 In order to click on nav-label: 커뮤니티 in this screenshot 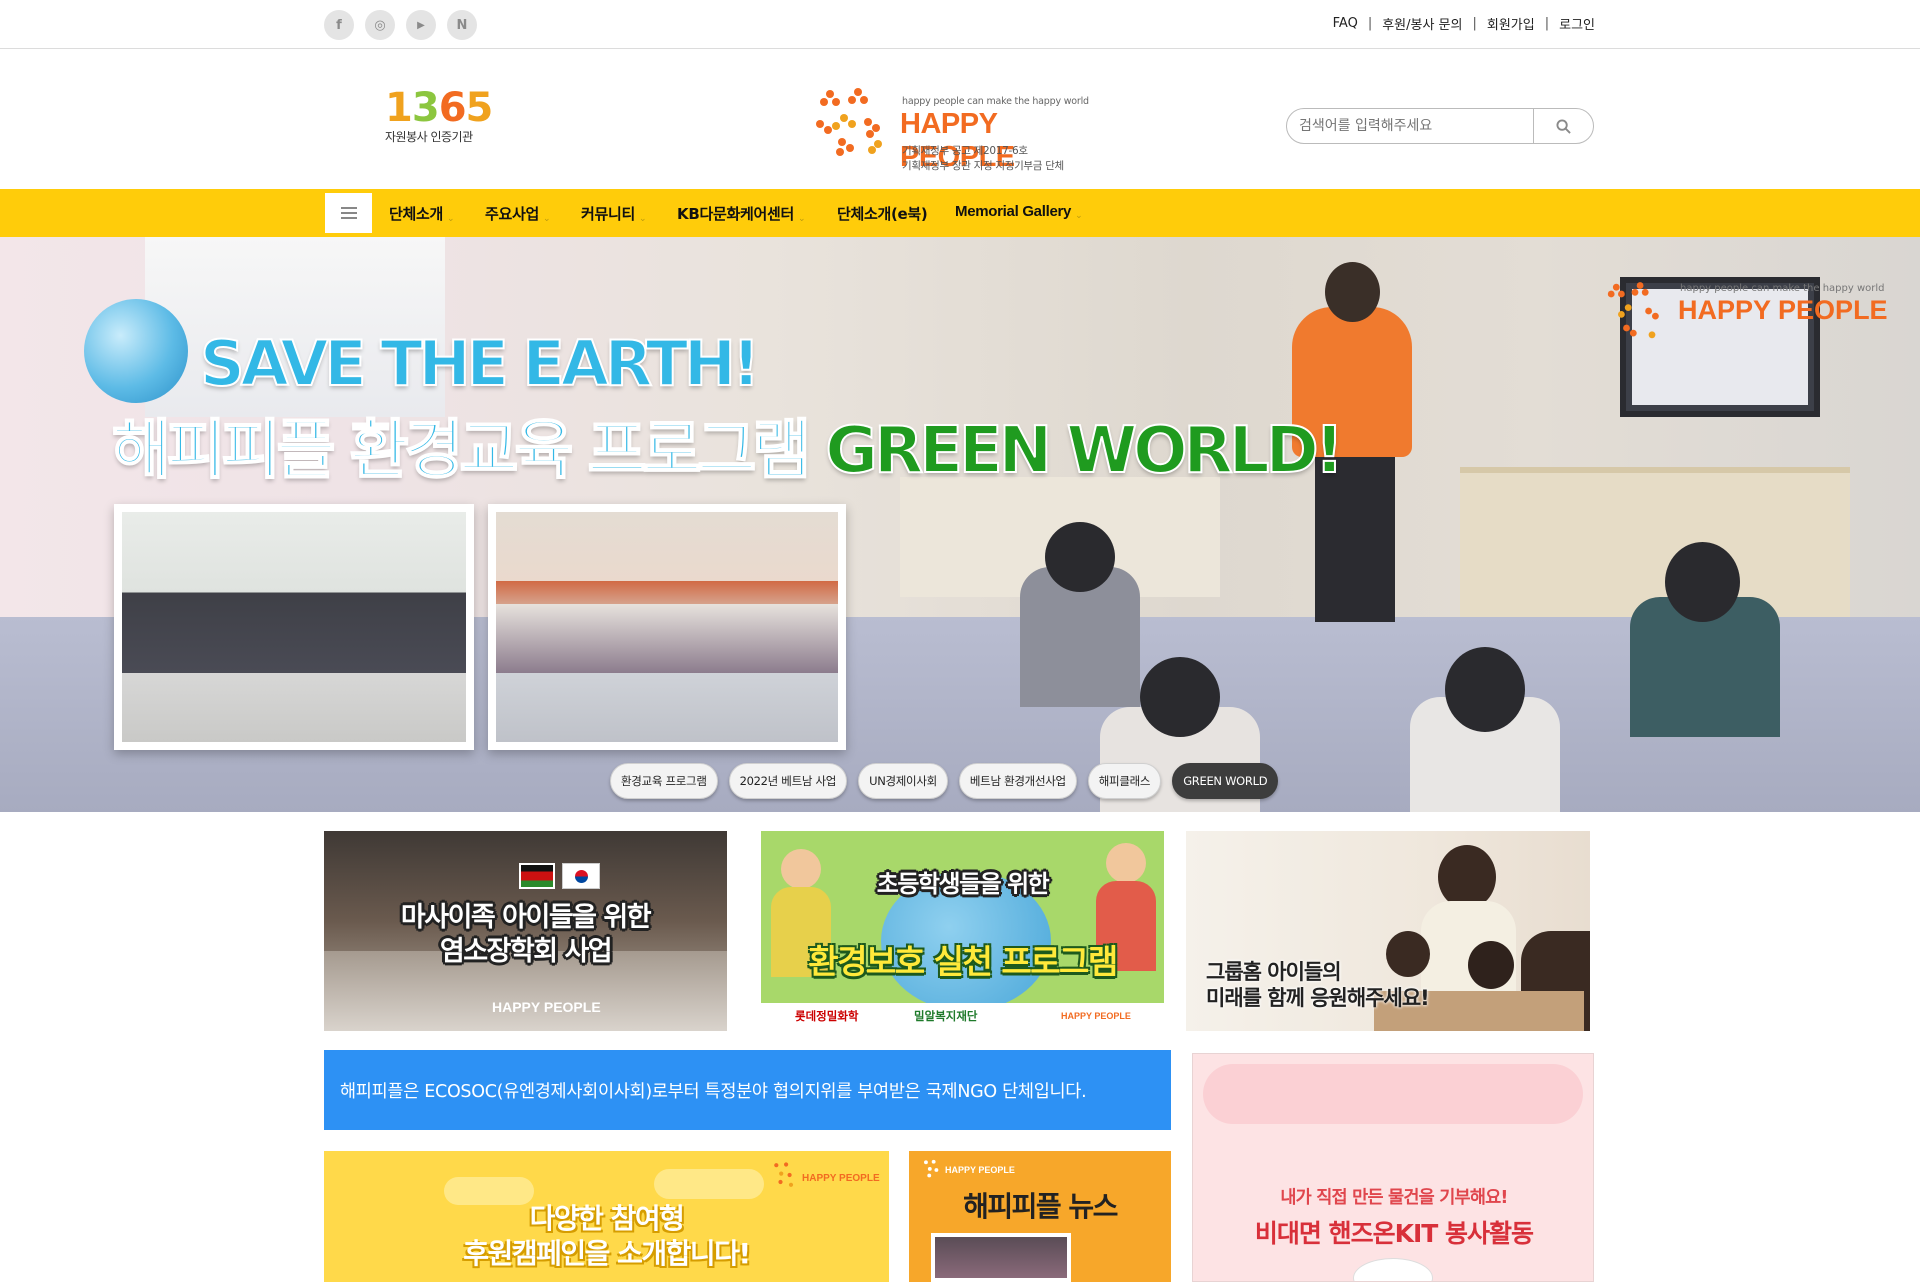, I will do `click(608, 214)`.